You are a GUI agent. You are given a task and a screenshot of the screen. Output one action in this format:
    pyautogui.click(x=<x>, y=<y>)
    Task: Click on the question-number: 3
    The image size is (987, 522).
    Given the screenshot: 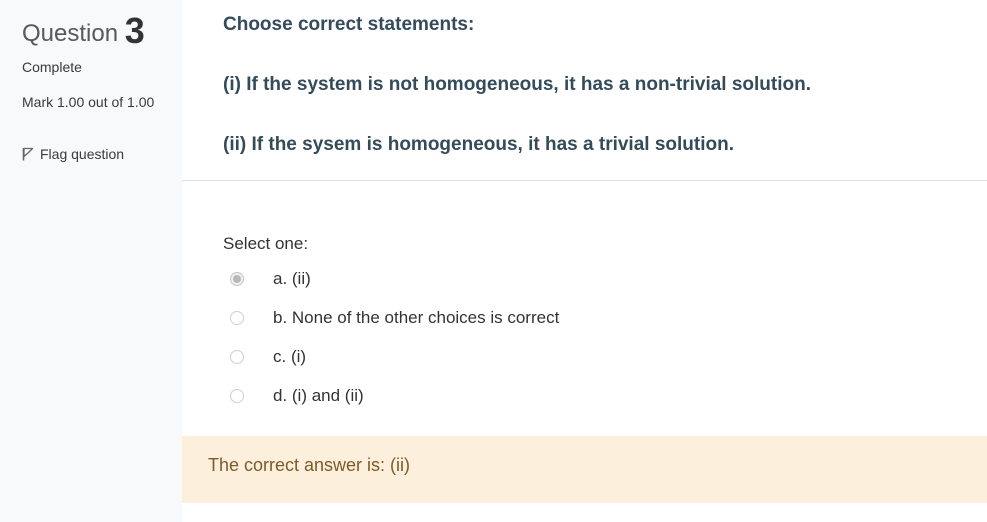 What is the action you would take?
    pyautogui.click(x=134, y=30)
    